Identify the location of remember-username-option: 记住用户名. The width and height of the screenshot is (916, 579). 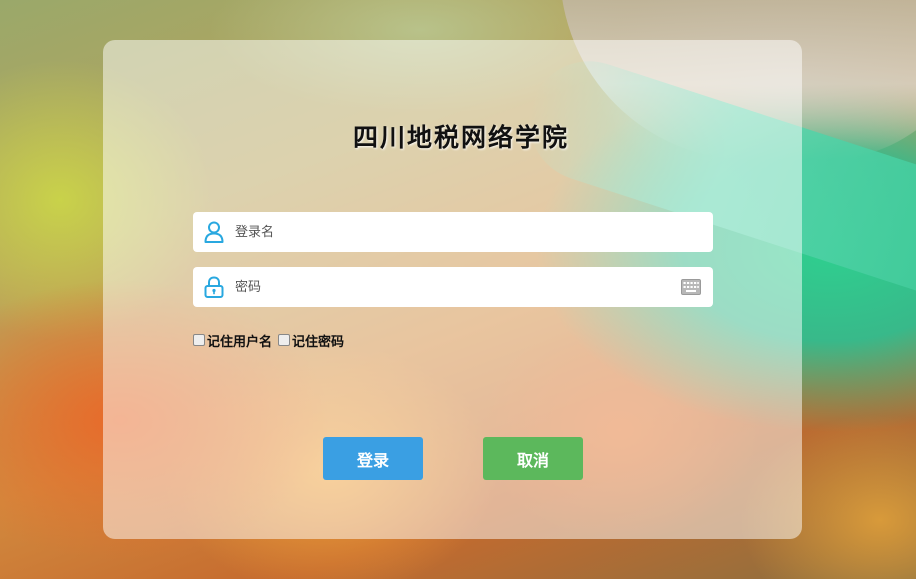
(232, 340).